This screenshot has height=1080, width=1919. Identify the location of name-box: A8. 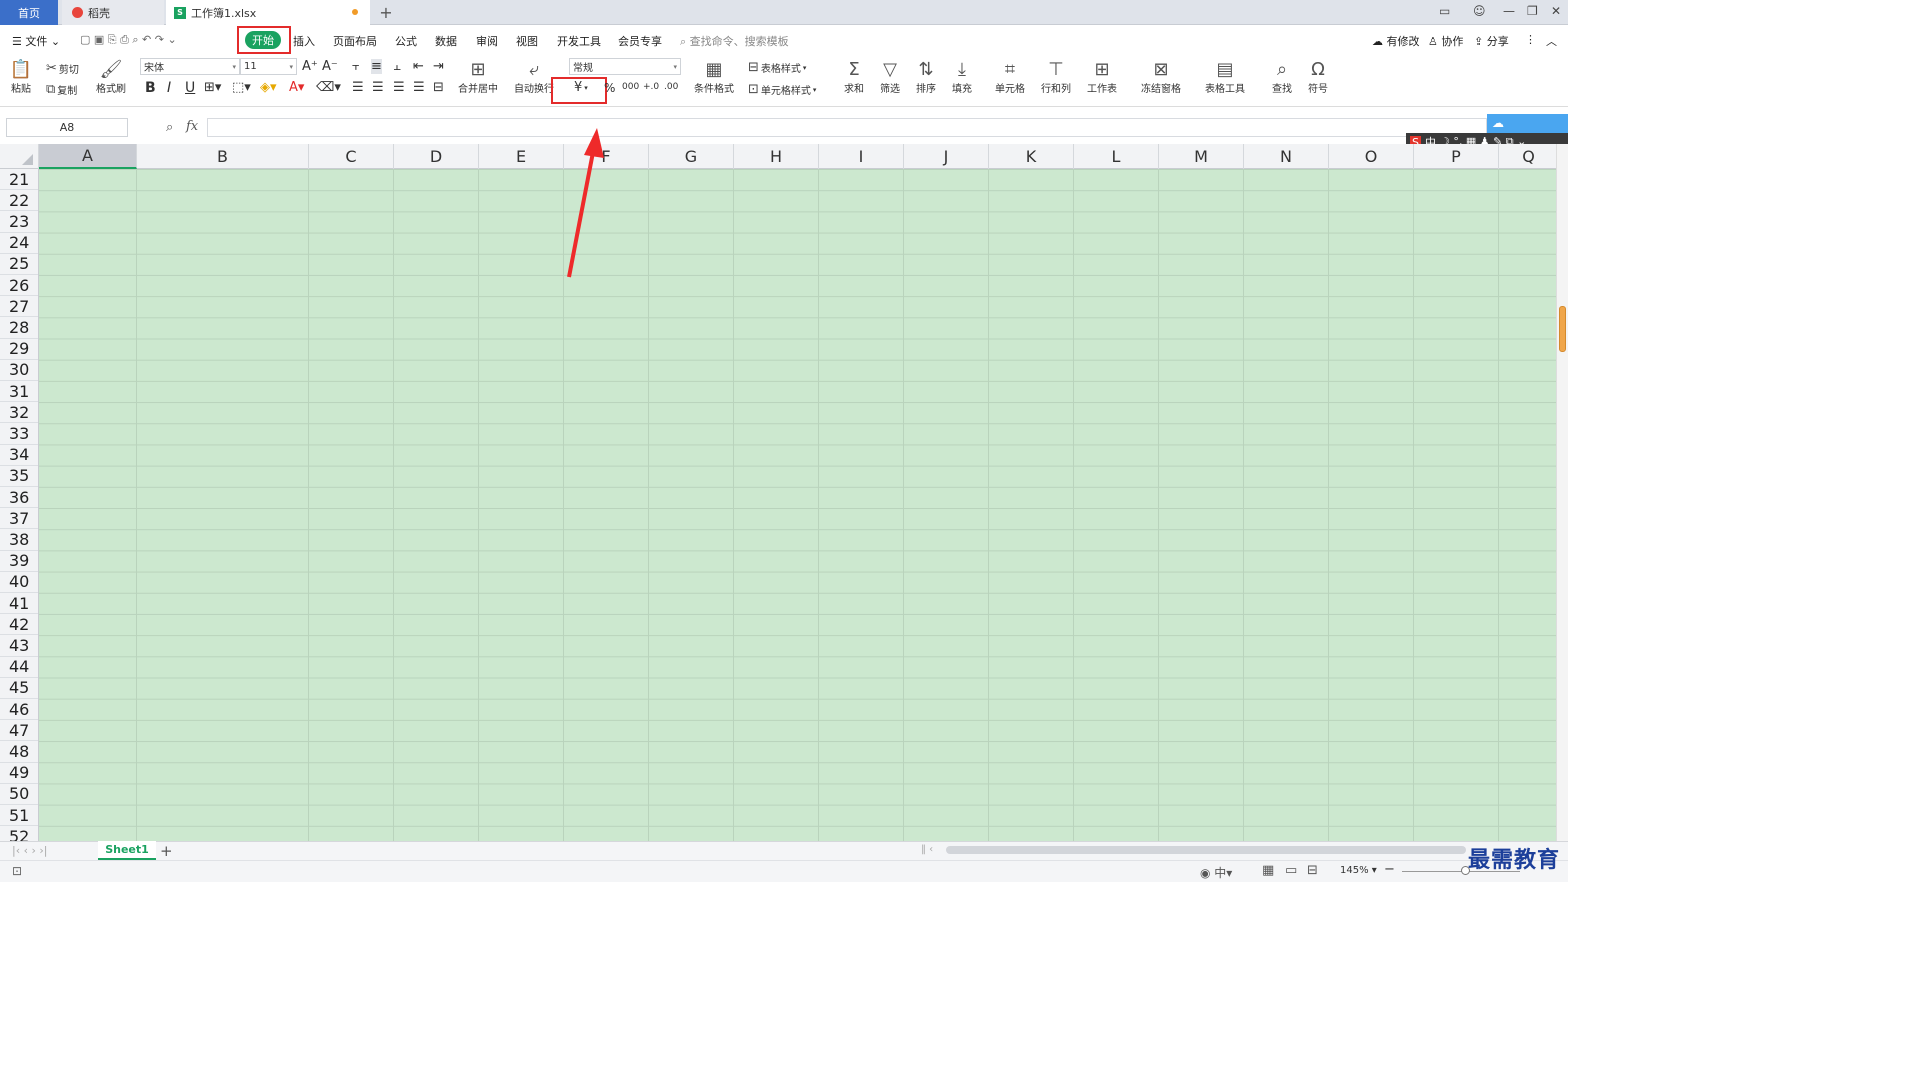
(67, 127).